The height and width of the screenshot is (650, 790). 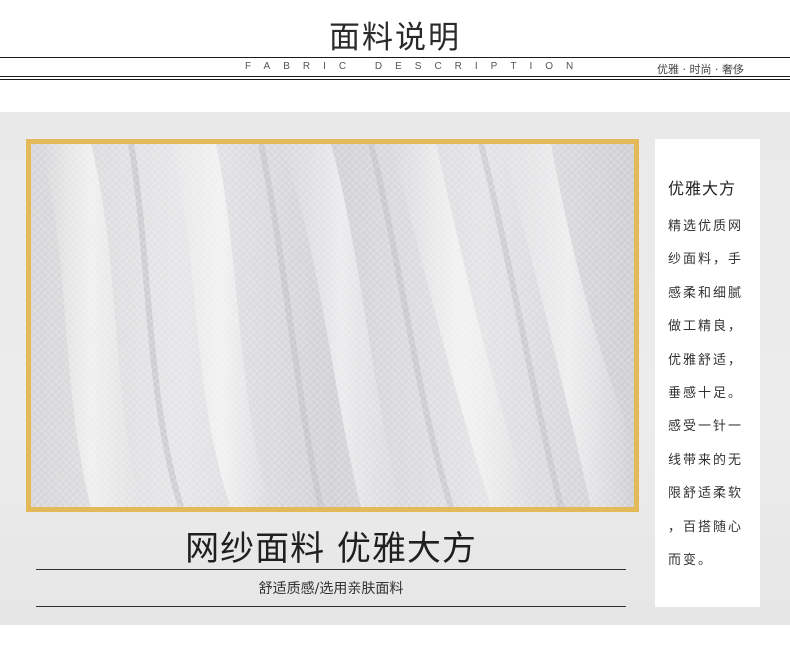 I want to click on caption-divider-top, so click(x=331, y=569).